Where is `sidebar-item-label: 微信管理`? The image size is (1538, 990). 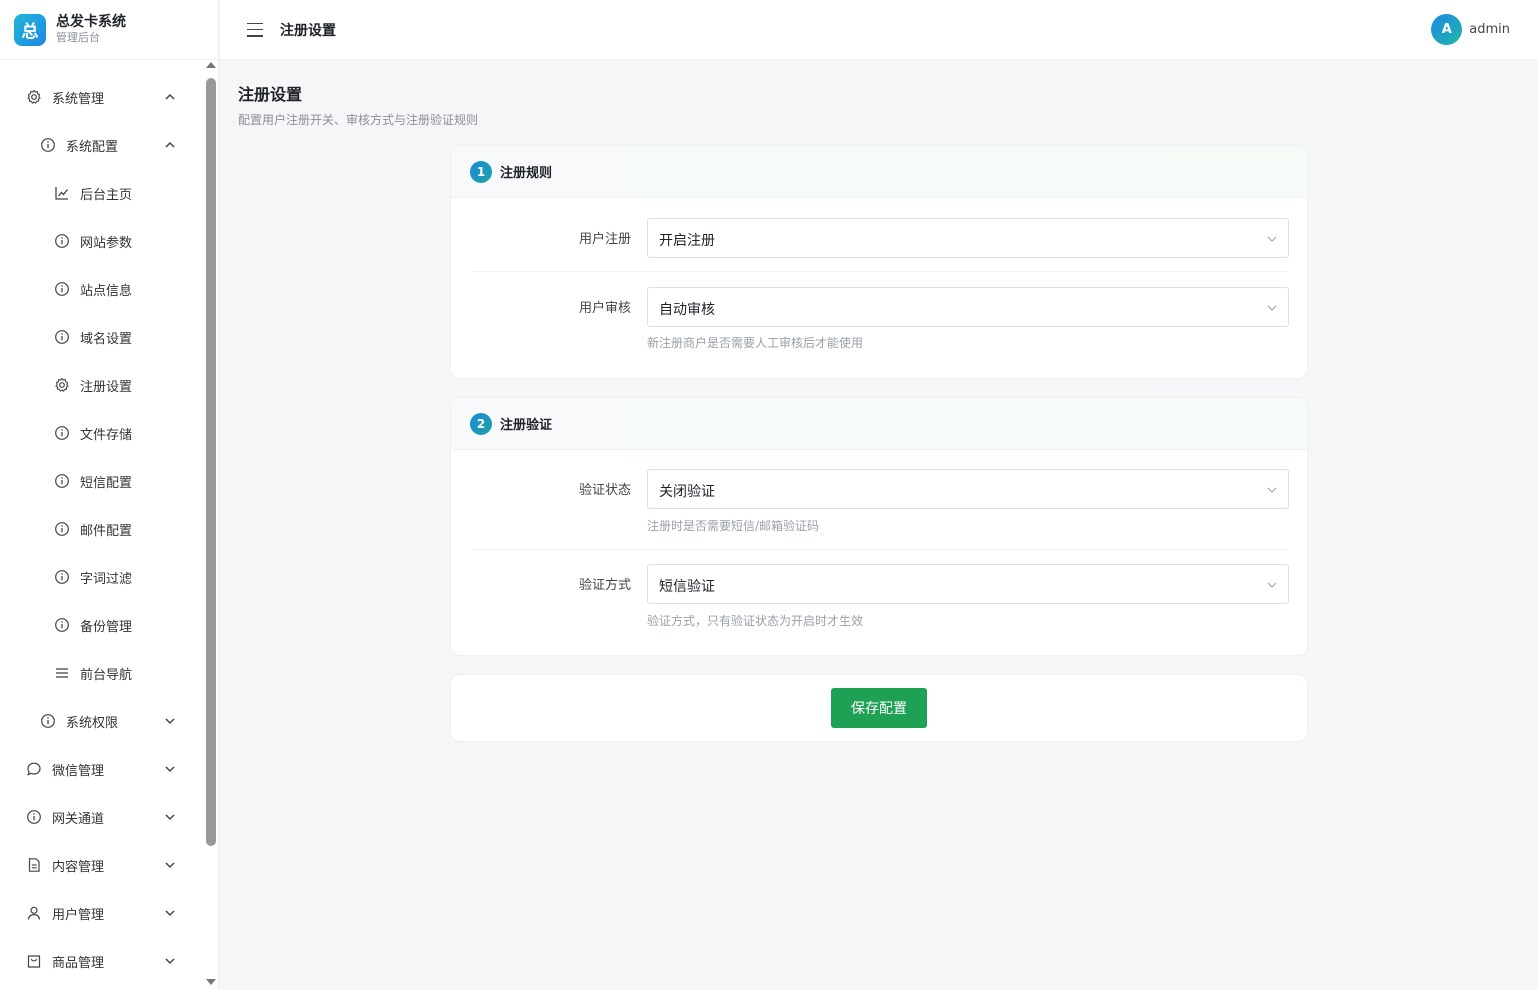 sidebar-item-label: 微信管理 is located at coordinates (78, 771).